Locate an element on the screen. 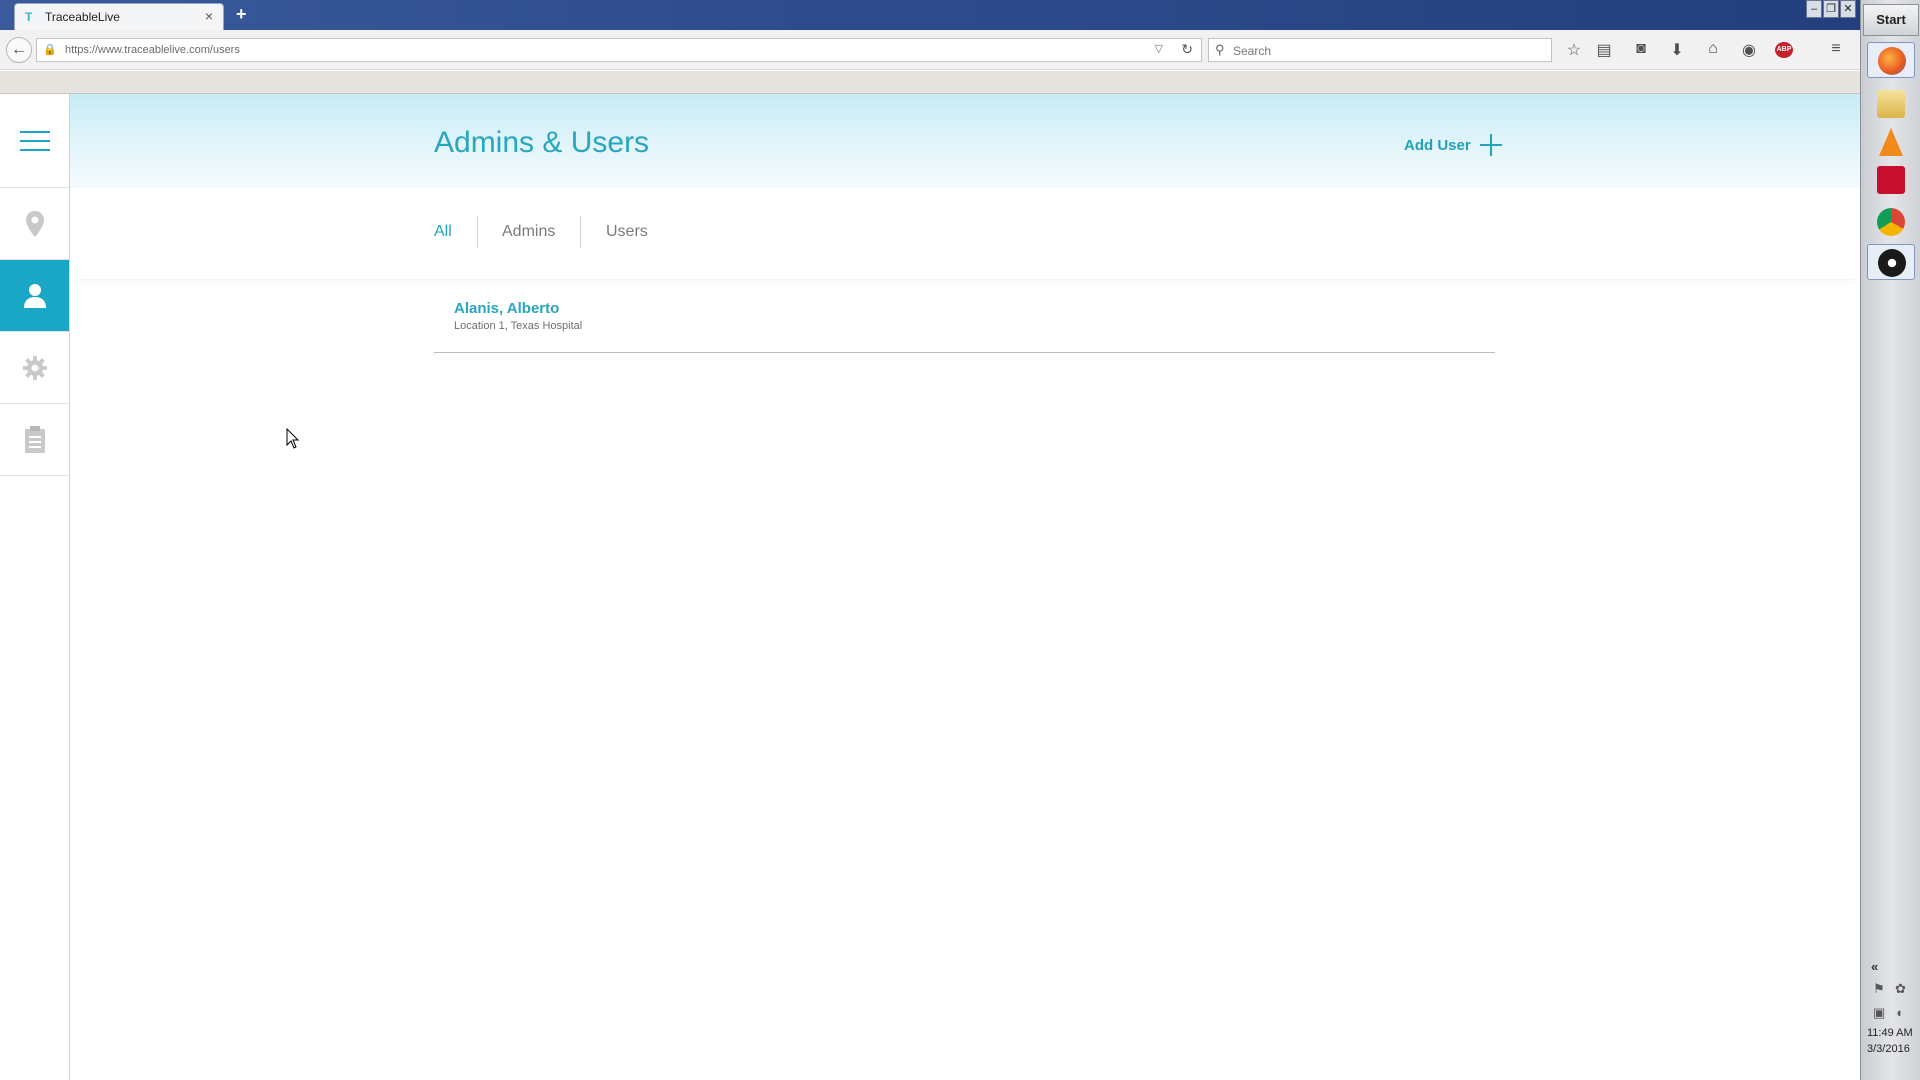 The width and height of the screenshot is (1920, 1080). search-placeholder: Search is located at coordinates (1252, 51).